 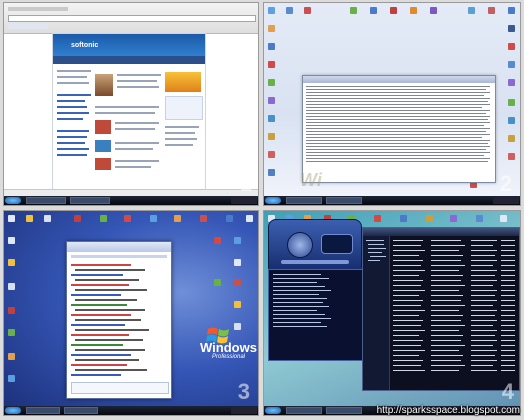 What do you see at coordinates (399, 129) in the screenshot?
I see `log-window` at bounding box center [399, 129].